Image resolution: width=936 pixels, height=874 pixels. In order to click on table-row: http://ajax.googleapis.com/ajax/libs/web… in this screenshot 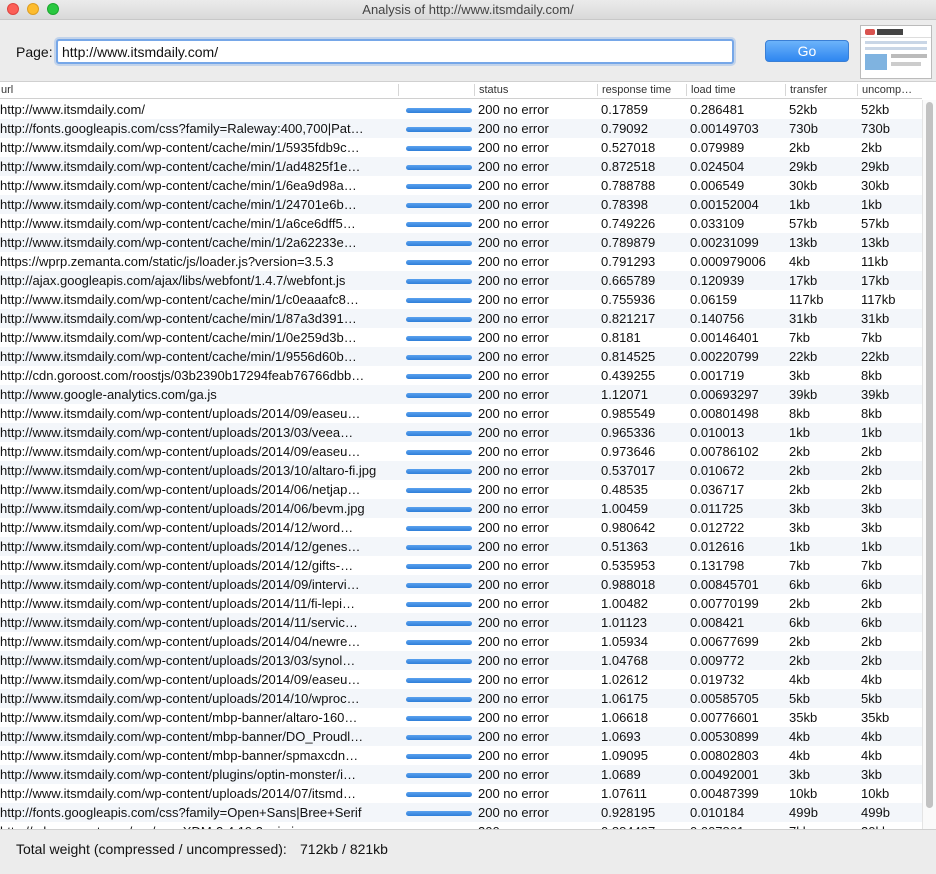, I will do `click(461, 280)`.